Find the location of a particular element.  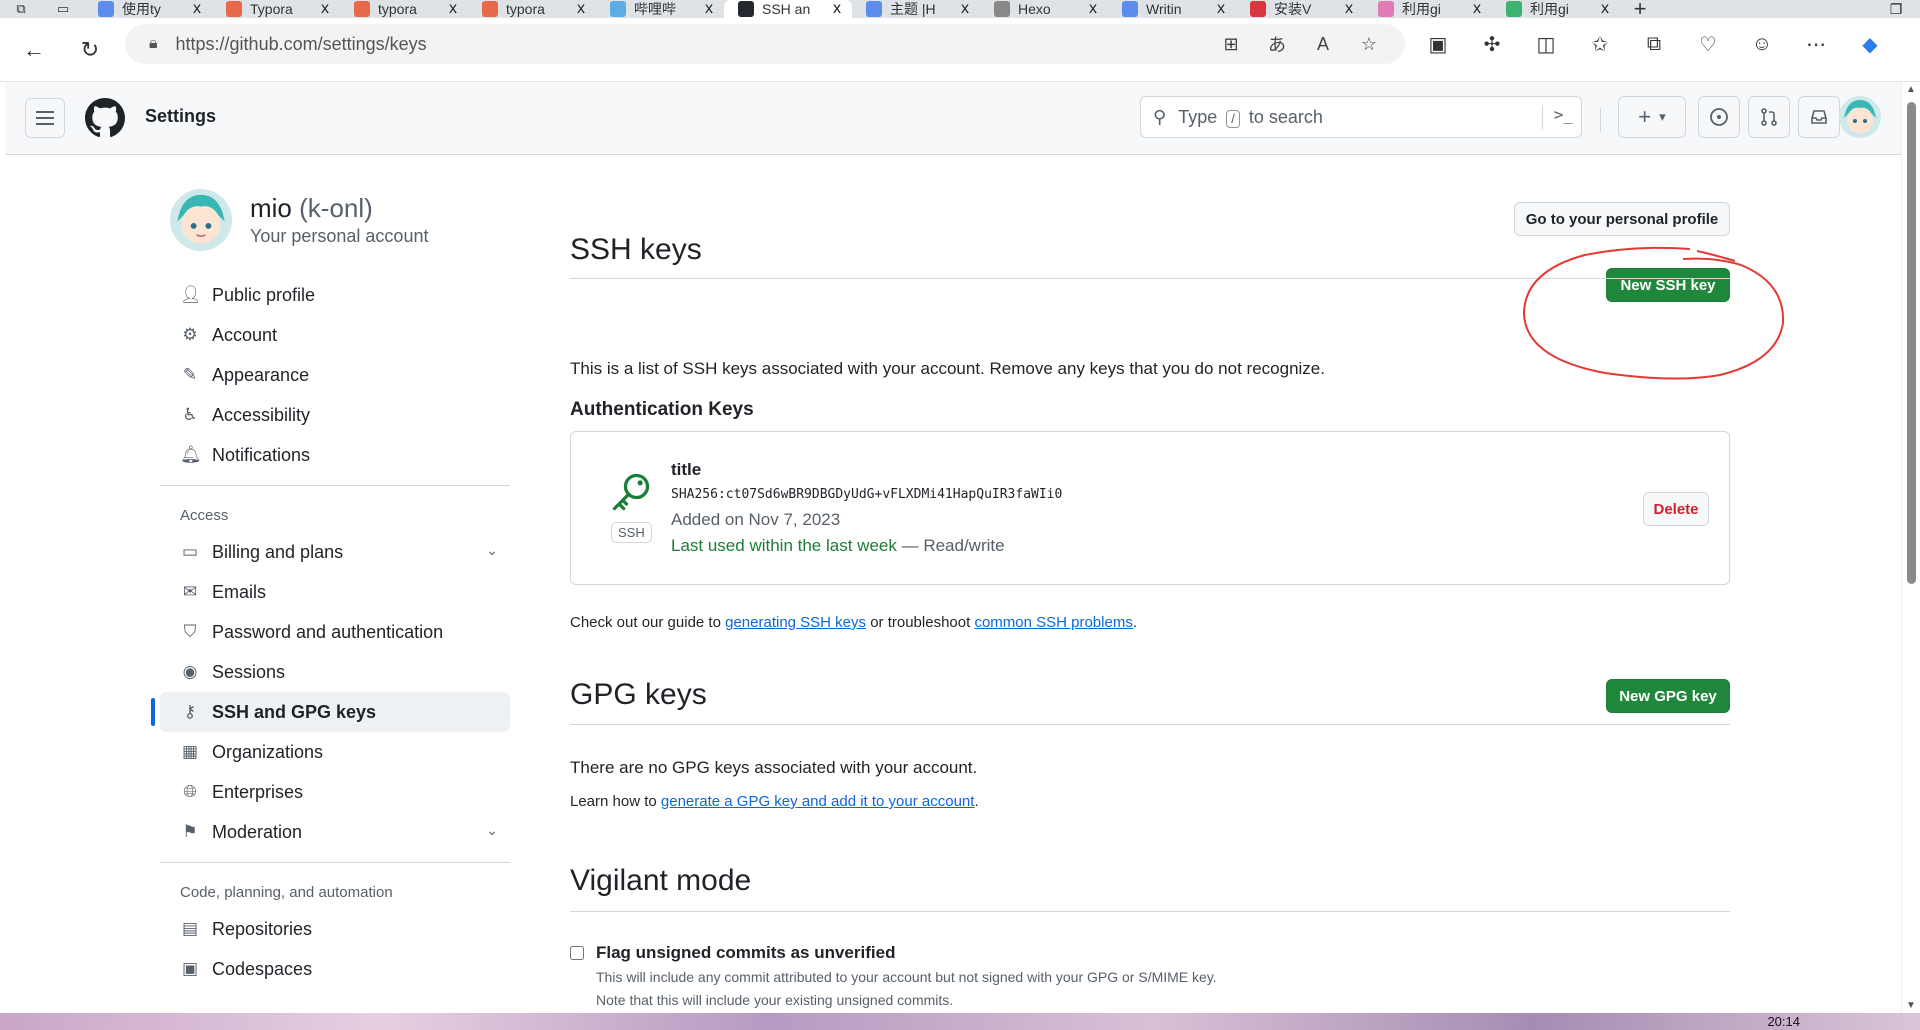

reload-icon: ↻ is located at coordinates (90, 50).